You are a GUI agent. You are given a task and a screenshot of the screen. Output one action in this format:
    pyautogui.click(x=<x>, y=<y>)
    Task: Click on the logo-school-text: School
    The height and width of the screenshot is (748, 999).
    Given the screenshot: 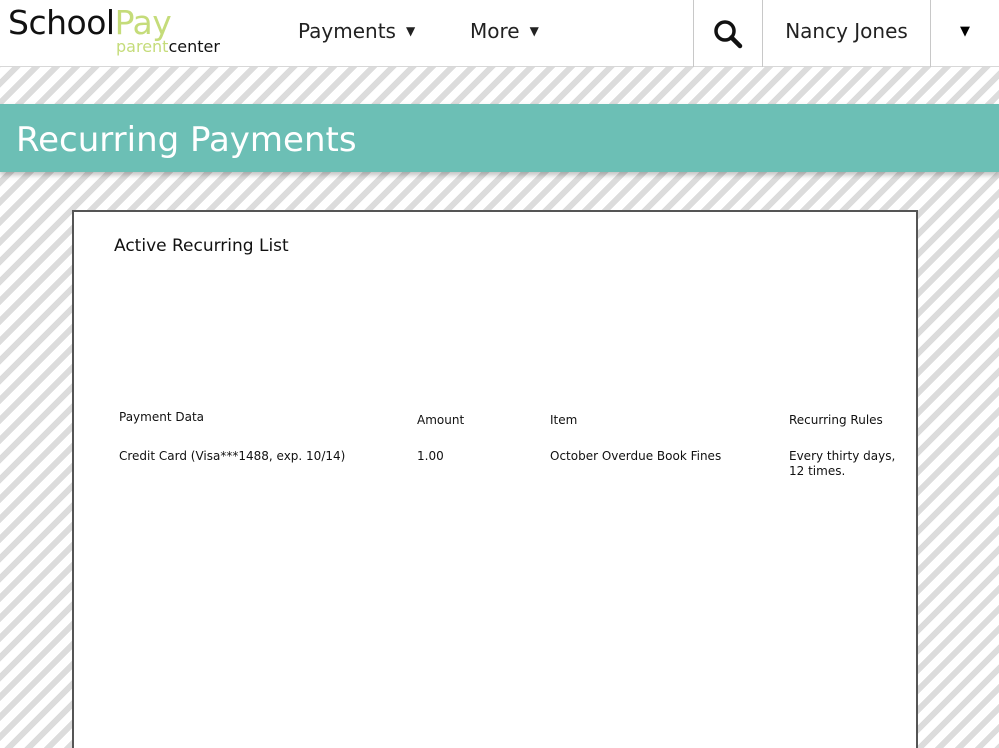 What is the action you would take?
    pyautogui.click(x=61, y=22)
    